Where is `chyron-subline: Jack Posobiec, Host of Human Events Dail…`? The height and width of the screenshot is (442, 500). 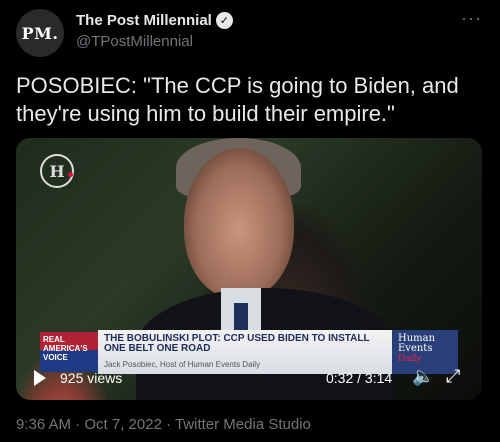 chyron-subline: Jack Posobiec, Host of Human Events Dail… is located at coordinates (182, 364).